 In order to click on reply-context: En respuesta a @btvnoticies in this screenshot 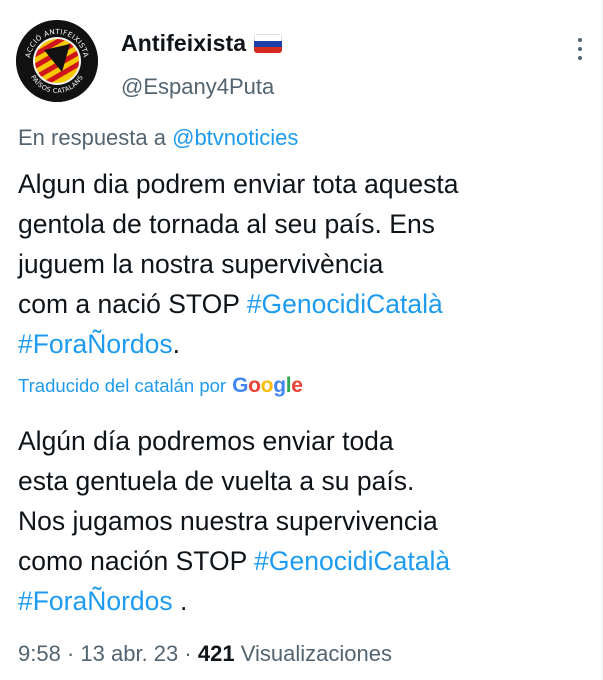, I will do `click(158, 138)`.